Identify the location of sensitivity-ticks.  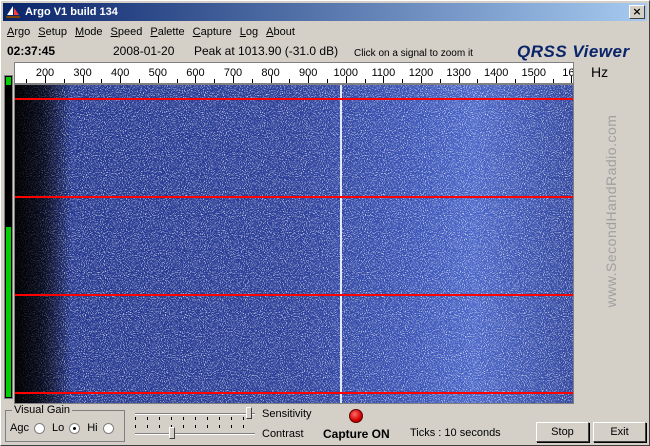
(195, 418).